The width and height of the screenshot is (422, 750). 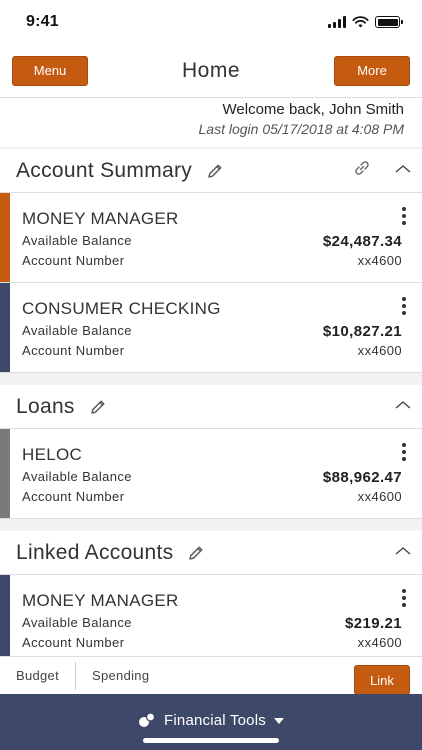 I want to click on financial-tools-tabs: Budget Spending Link, so click(x=211, y=675).